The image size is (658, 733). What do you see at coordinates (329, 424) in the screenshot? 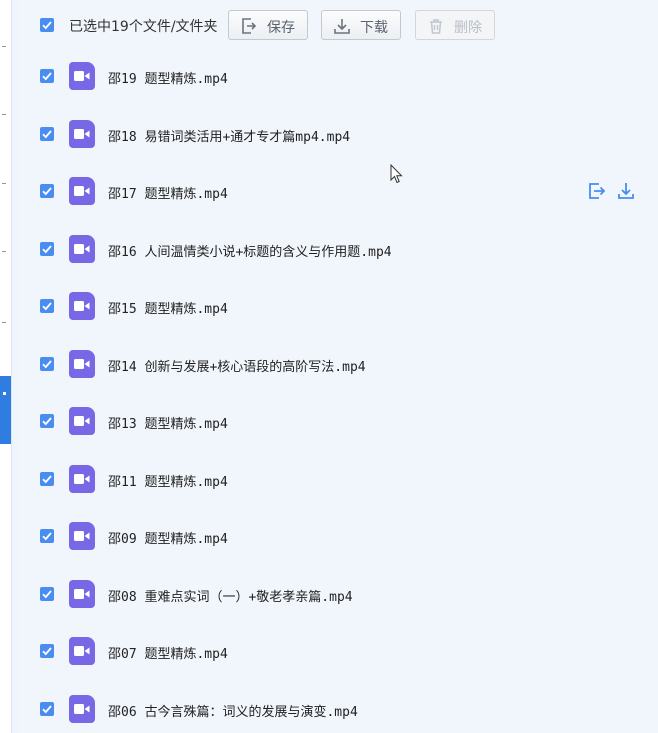
I see `file-row: 邵13 题型精炼.mp4` at bounding box center [329, 424].